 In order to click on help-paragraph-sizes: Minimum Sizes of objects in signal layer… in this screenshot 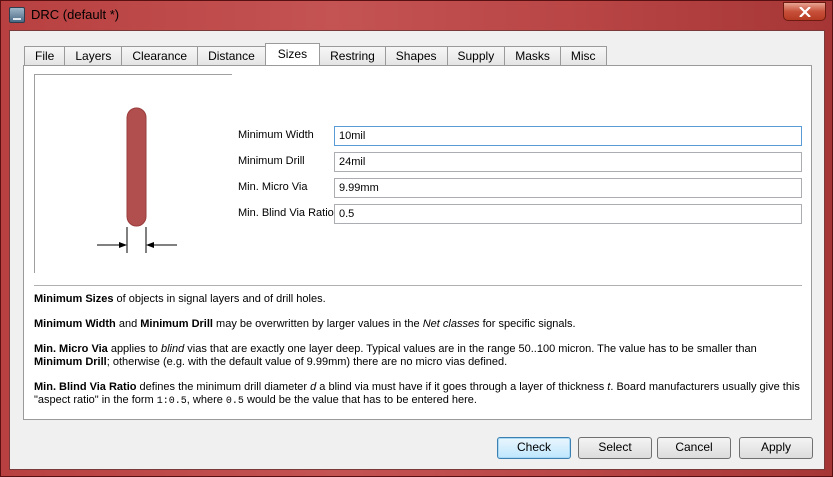, I will do `click(180, 299)`.